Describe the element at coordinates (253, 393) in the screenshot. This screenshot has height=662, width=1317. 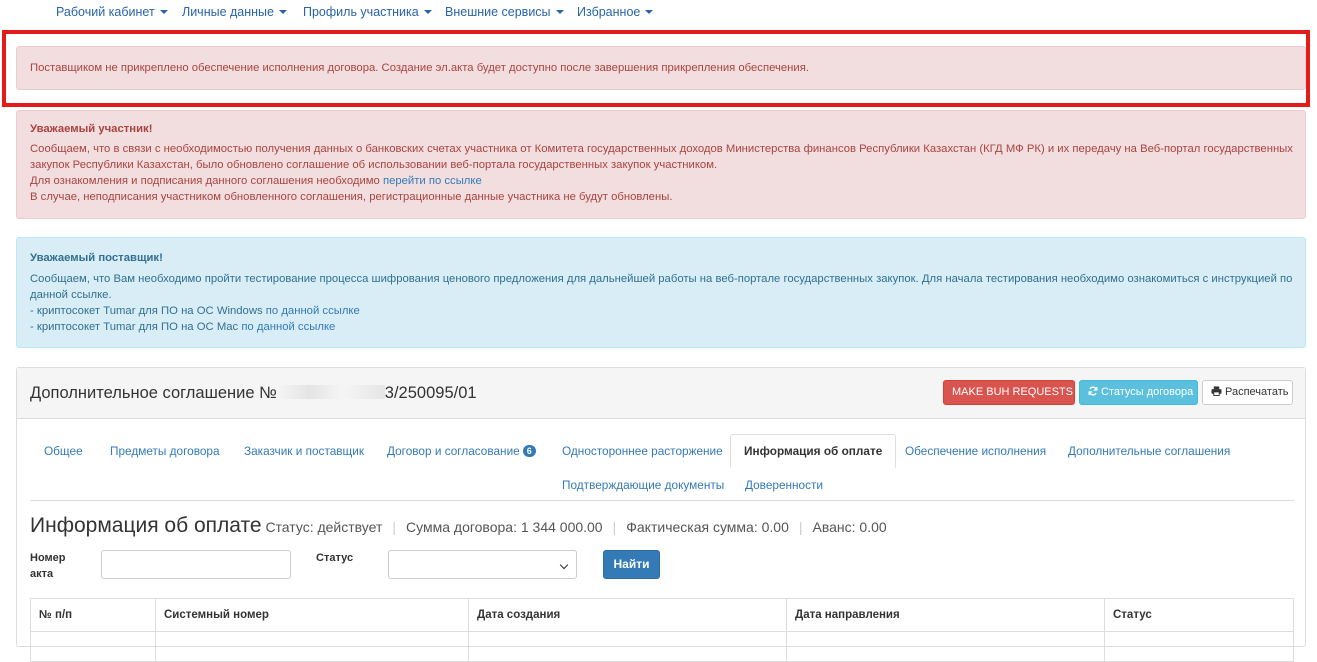
I see `page-title: Дополнительное соглашение № 3/250095/01` at that location.